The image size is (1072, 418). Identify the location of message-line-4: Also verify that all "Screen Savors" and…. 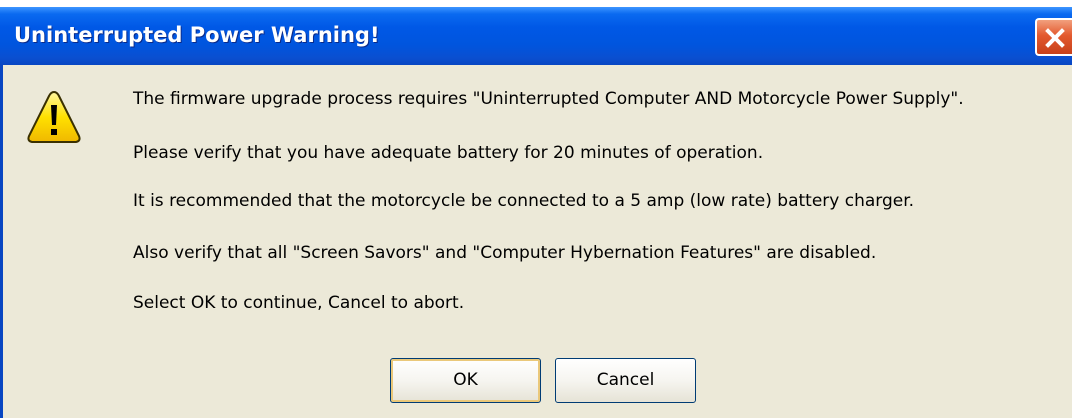
(505, 253).